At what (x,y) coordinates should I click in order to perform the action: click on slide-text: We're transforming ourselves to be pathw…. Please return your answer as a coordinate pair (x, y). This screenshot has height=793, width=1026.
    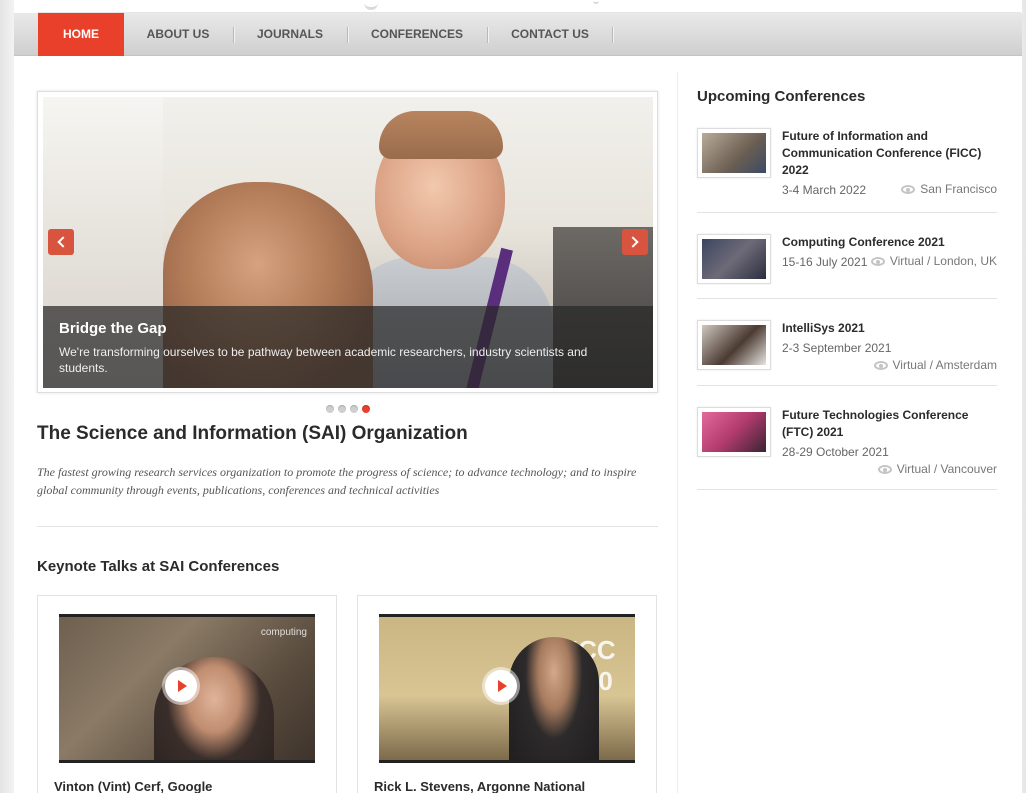
    Looking at the image, I should click on (323, 360).